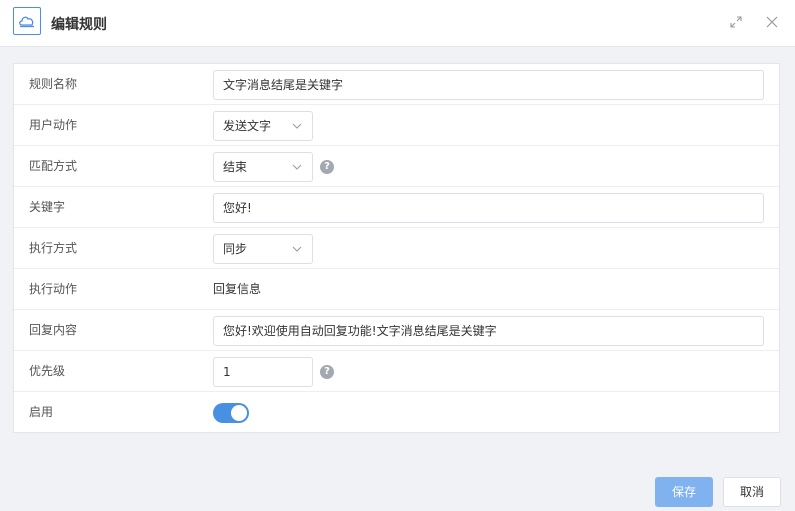 This screenshot has height=511, width=795. I want to click on exec-action-label: 执行动作, so click(53, 289).